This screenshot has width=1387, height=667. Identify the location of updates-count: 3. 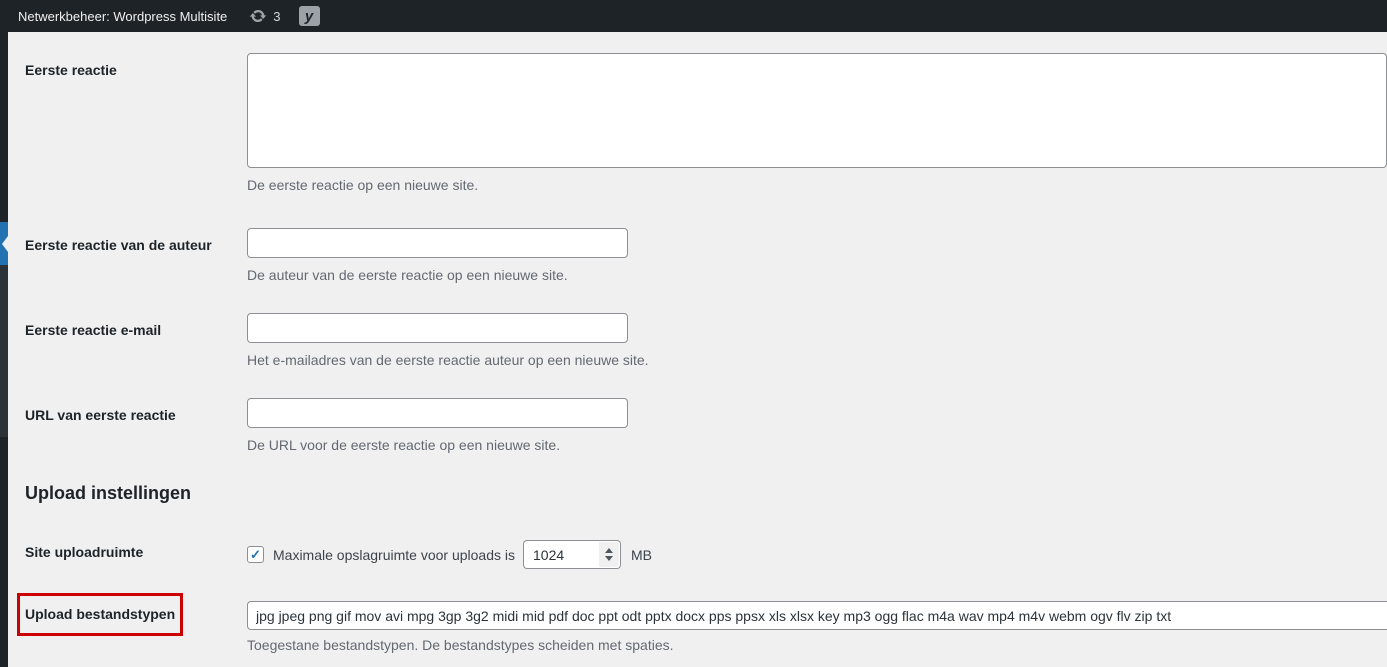
(277, 16).